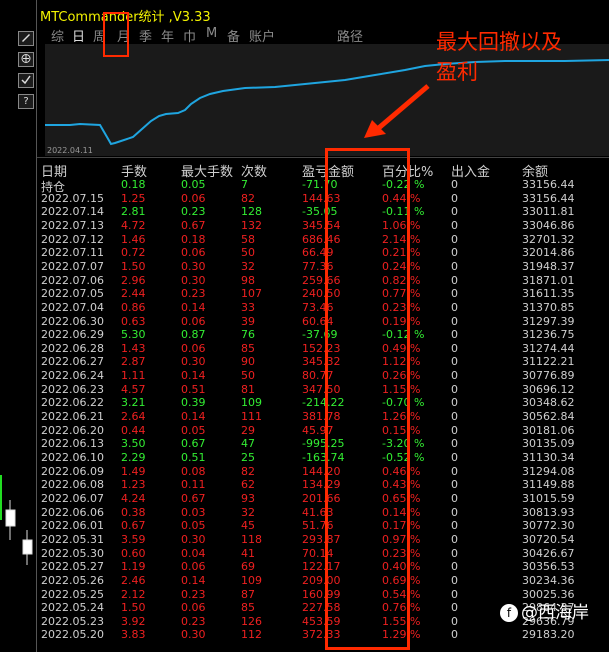 The image size is (609, 652). Describe the element at coordinates (248, 444) in the screenshot. I see `row-count: 47` at that location.